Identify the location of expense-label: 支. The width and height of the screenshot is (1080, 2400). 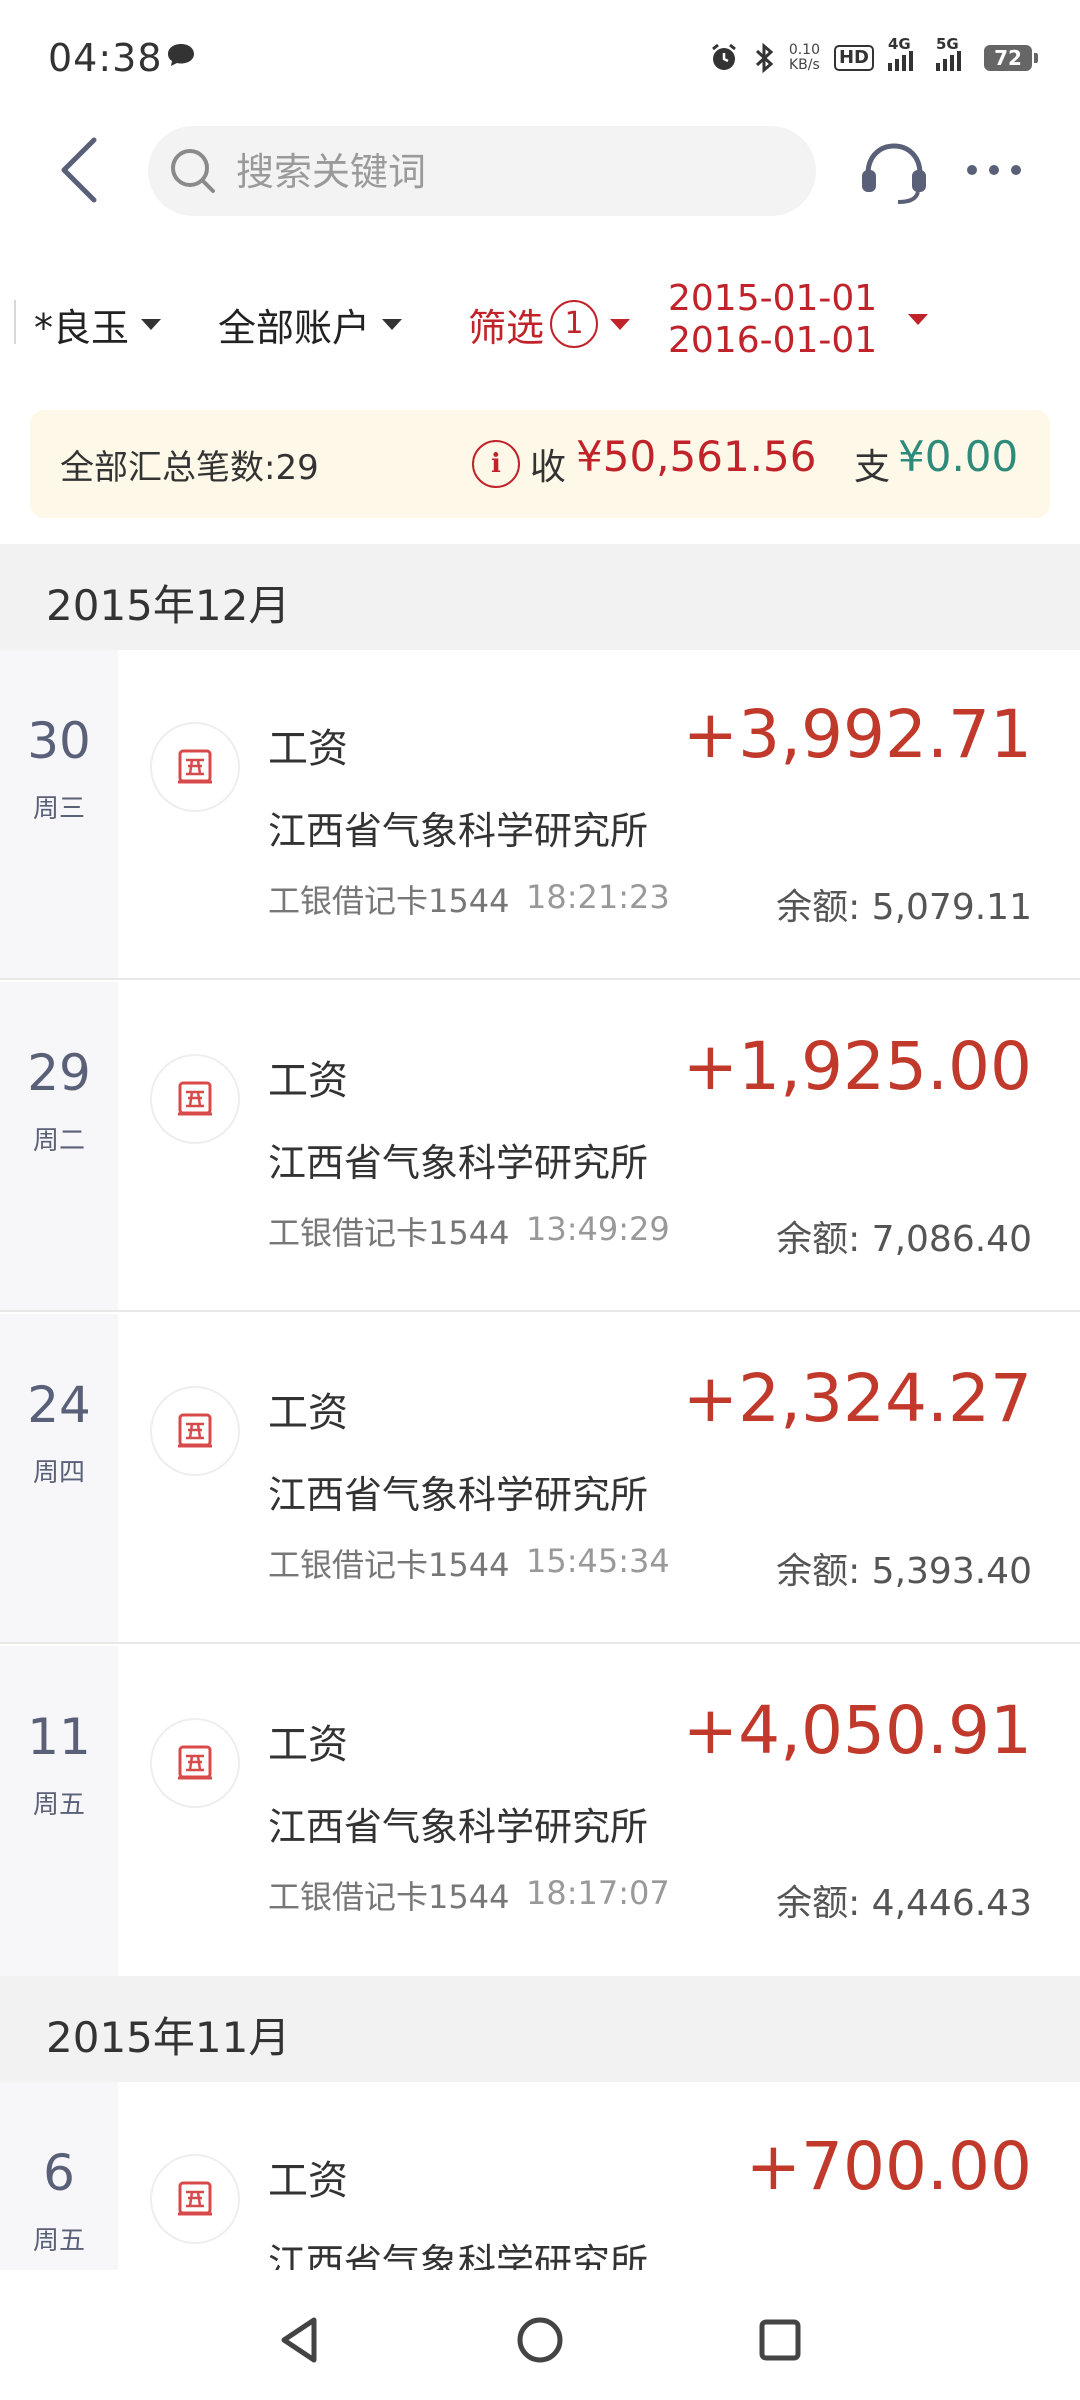
(872, 467).